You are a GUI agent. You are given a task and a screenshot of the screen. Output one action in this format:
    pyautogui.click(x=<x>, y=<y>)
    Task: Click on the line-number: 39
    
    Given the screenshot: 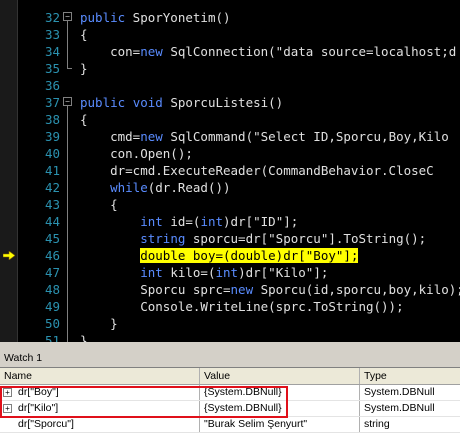 What is the action you would take?
    pyautogui.click(x=52, y=136)
    